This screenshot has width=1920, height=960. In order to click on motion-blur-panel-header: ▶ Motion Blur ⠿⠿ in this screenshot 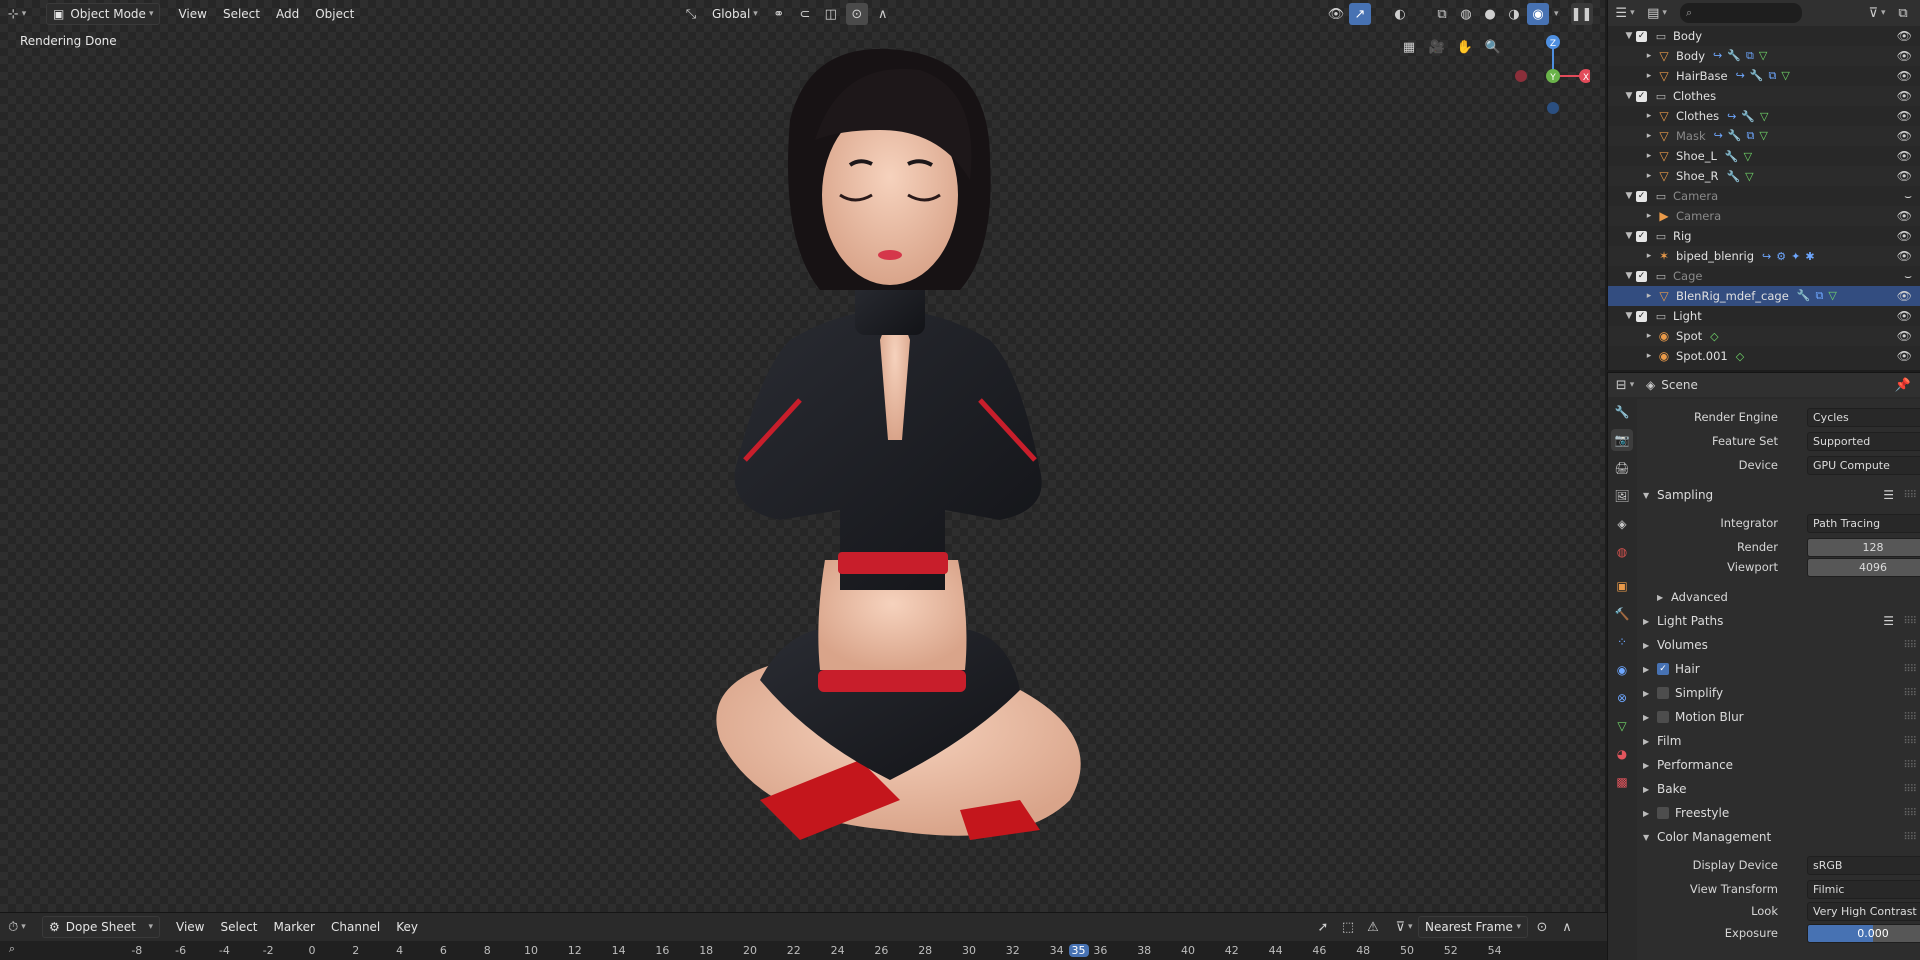, I will do `click(1778, 717)`.